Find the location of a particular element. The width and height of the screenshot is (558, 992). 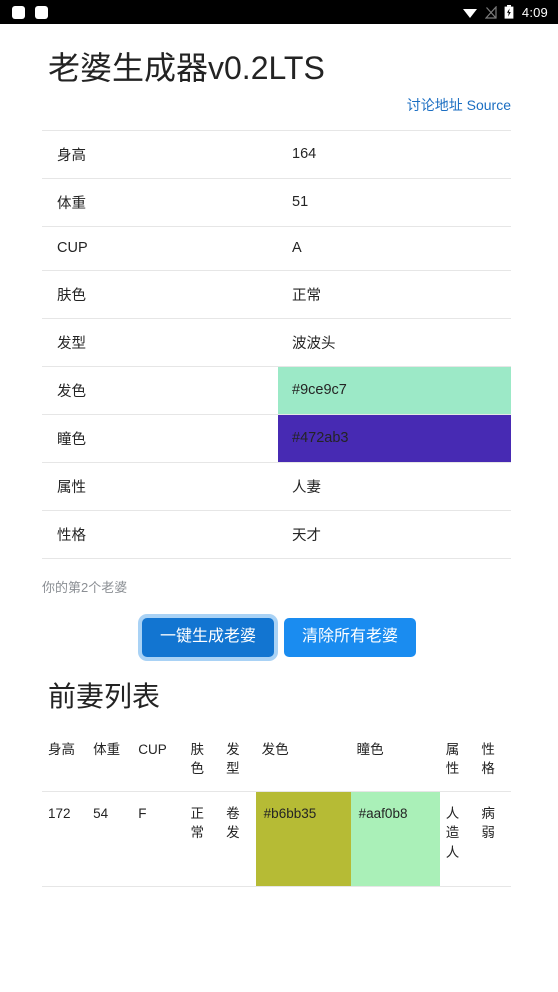

cell-attribute: 人造人 is located at coordinates (452, 832).